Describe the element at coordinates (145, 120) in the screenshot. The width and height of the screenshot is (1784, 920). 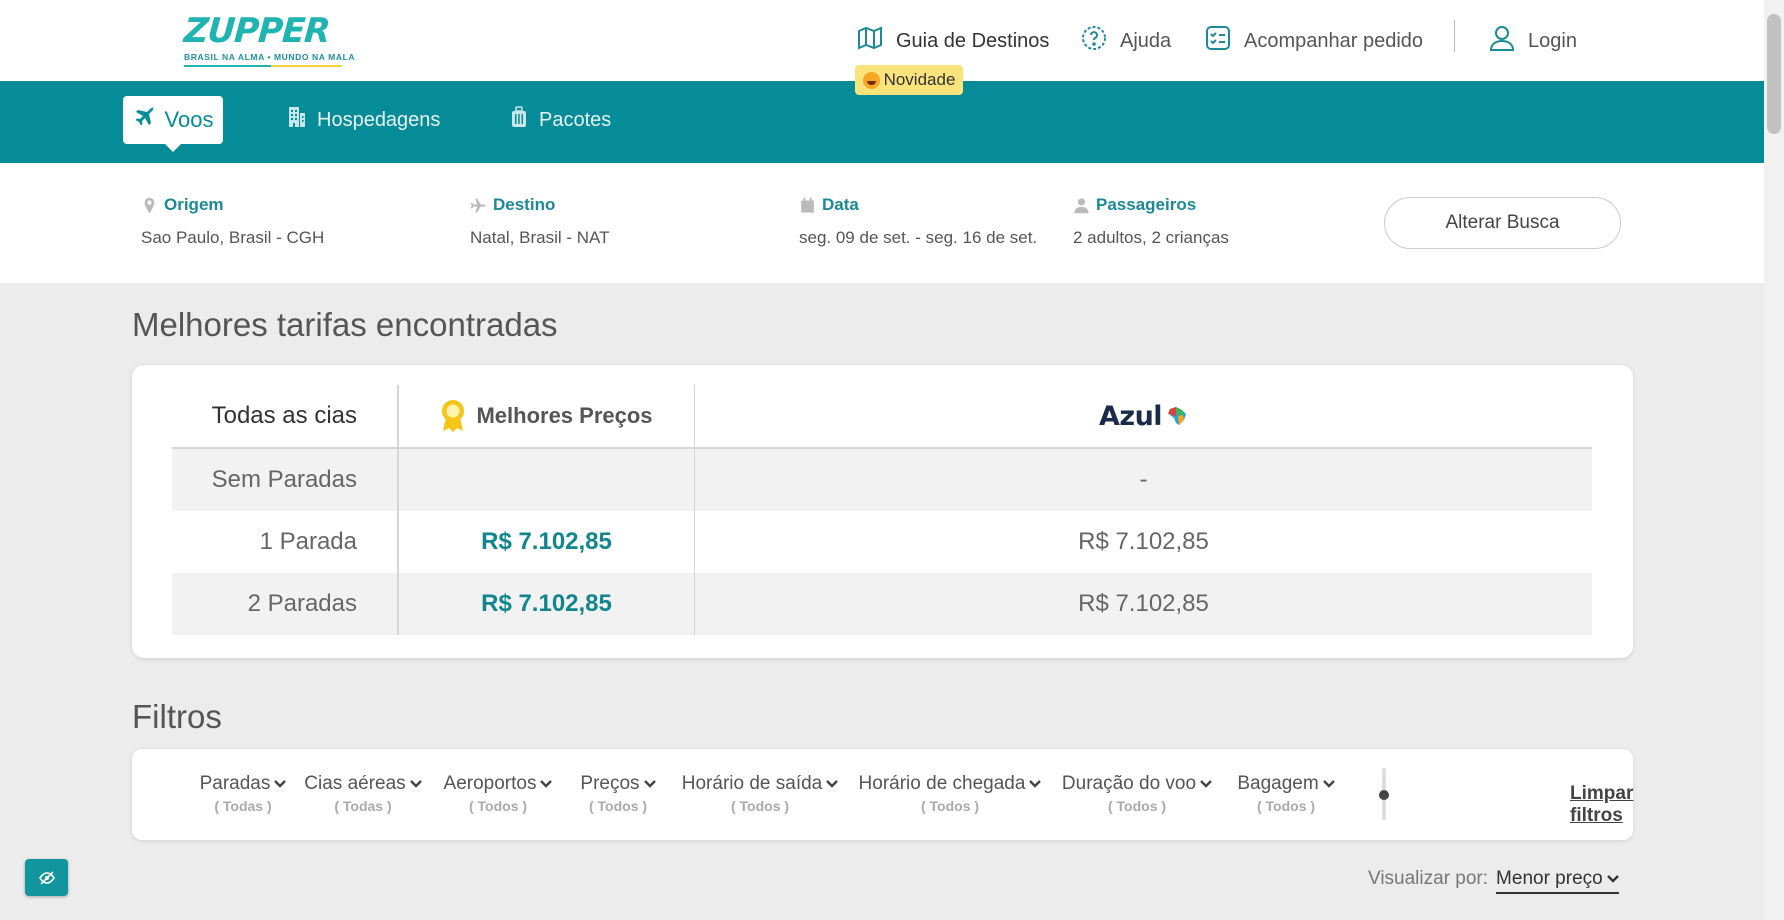
I see `airplane-icon` at that location.